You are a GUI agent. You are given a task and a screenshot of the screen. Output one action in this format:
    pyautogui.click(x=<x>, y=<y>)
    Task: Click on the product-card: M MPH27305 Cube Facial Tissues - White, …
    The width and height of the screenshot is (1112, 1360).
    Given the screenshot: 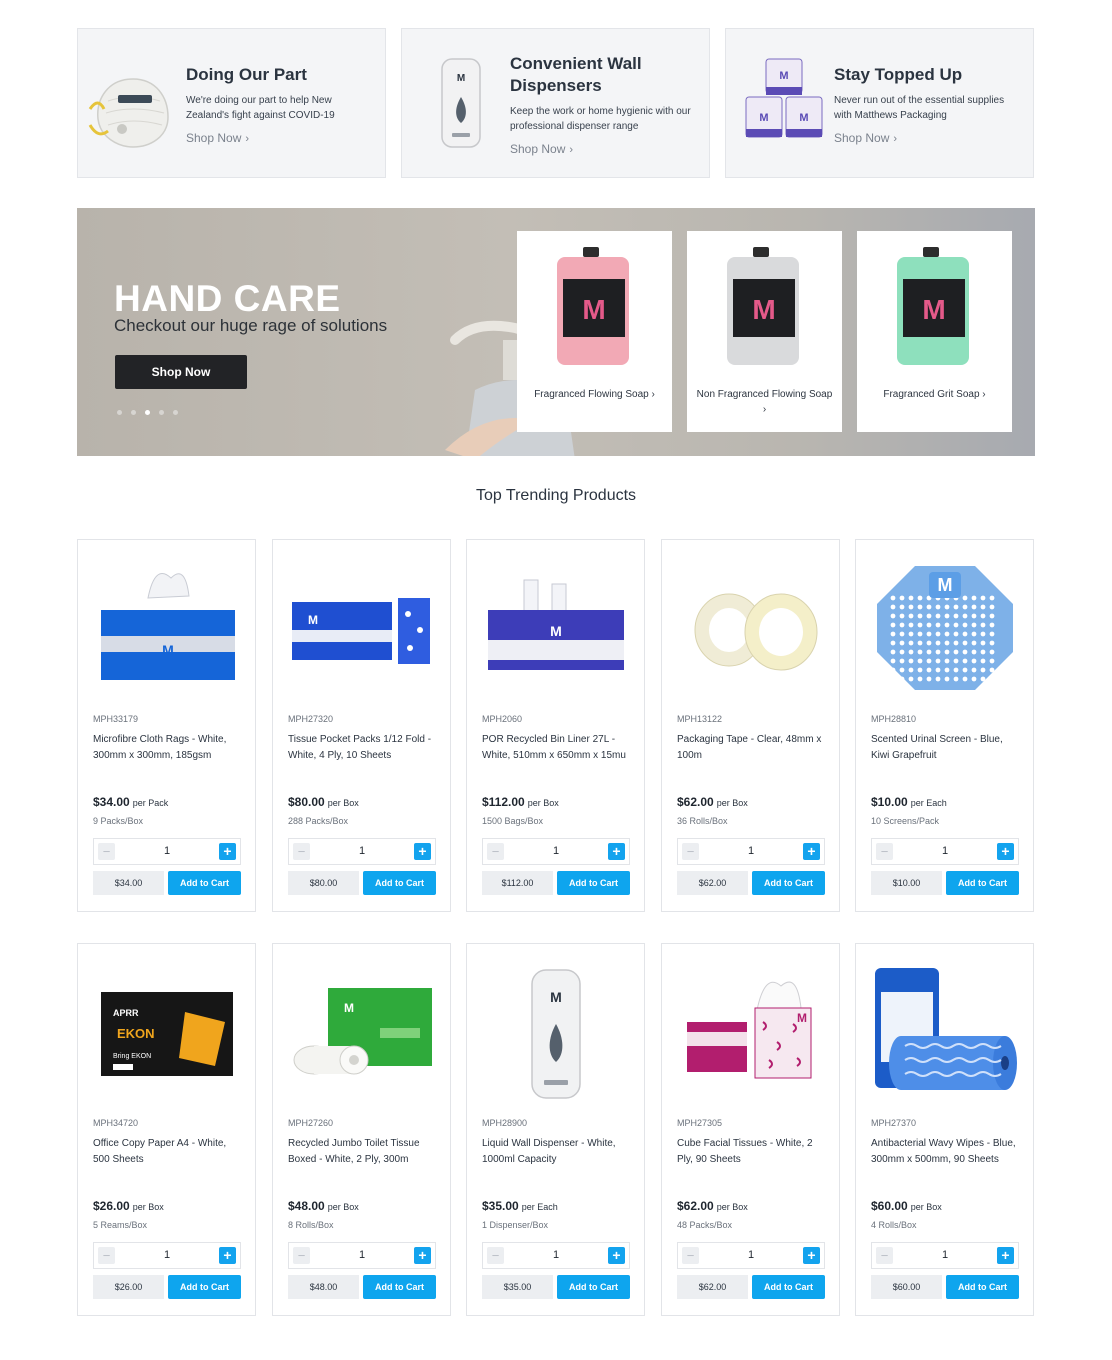 What is the action you would take?
    pyautogui.click(x=750, y=1129)
    